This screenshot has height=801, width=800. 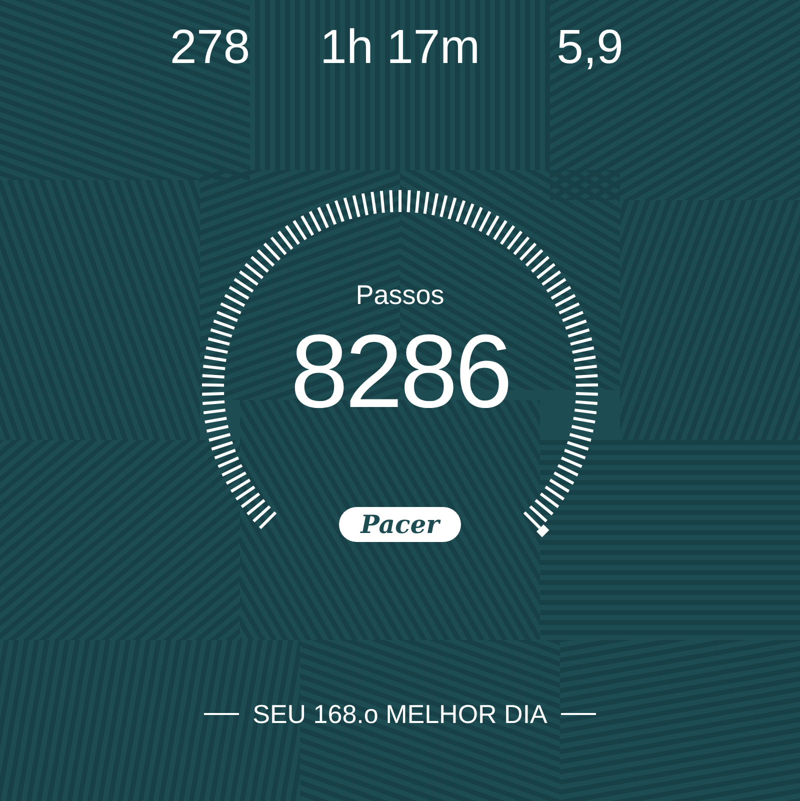 What do you see at coordinates (400, 372) in the screenshot?
I see `steps-count: 8286` at bounding box center [400, 372].